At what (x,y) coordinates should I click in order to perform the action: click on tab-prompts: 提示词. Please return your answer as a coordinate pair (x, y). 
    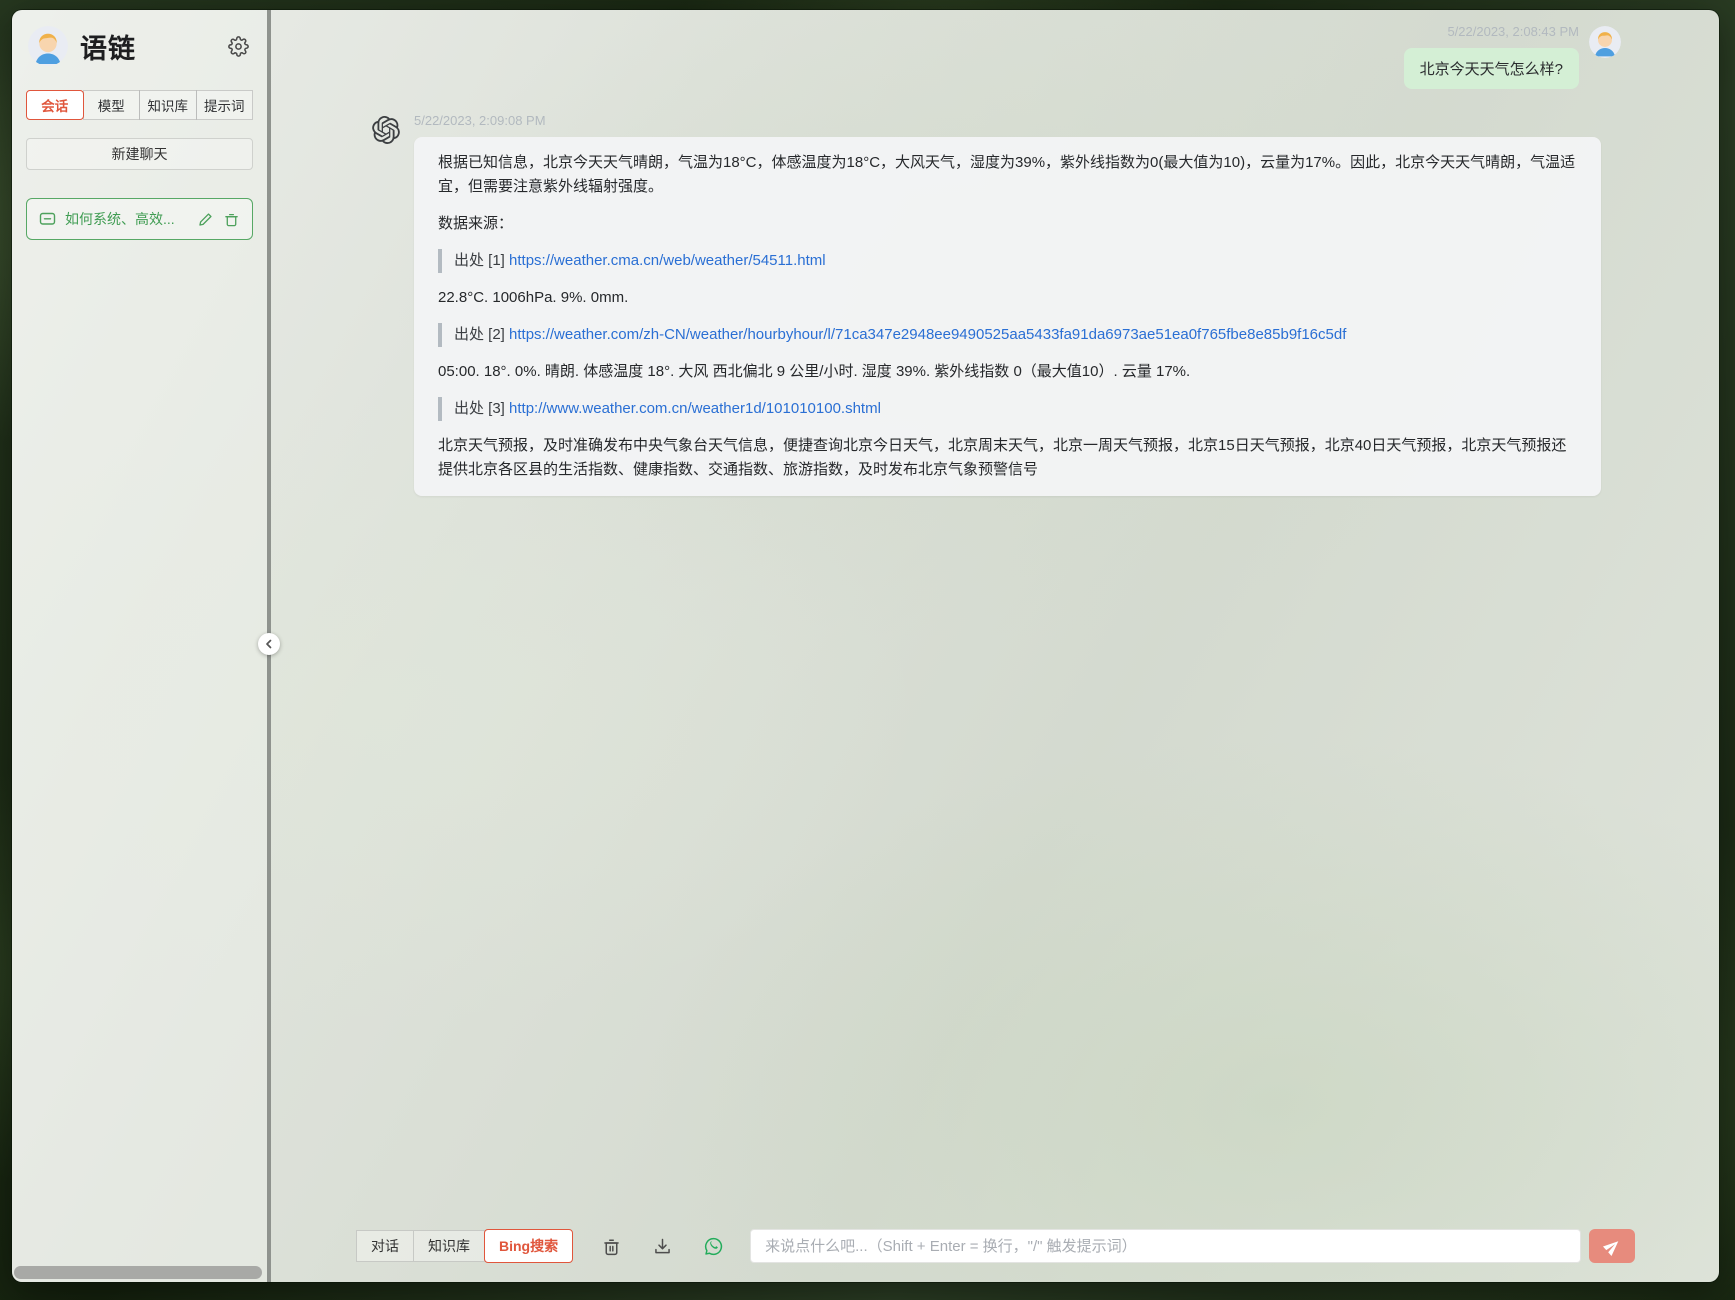
    Looking at the image, I should click on (224, 105).